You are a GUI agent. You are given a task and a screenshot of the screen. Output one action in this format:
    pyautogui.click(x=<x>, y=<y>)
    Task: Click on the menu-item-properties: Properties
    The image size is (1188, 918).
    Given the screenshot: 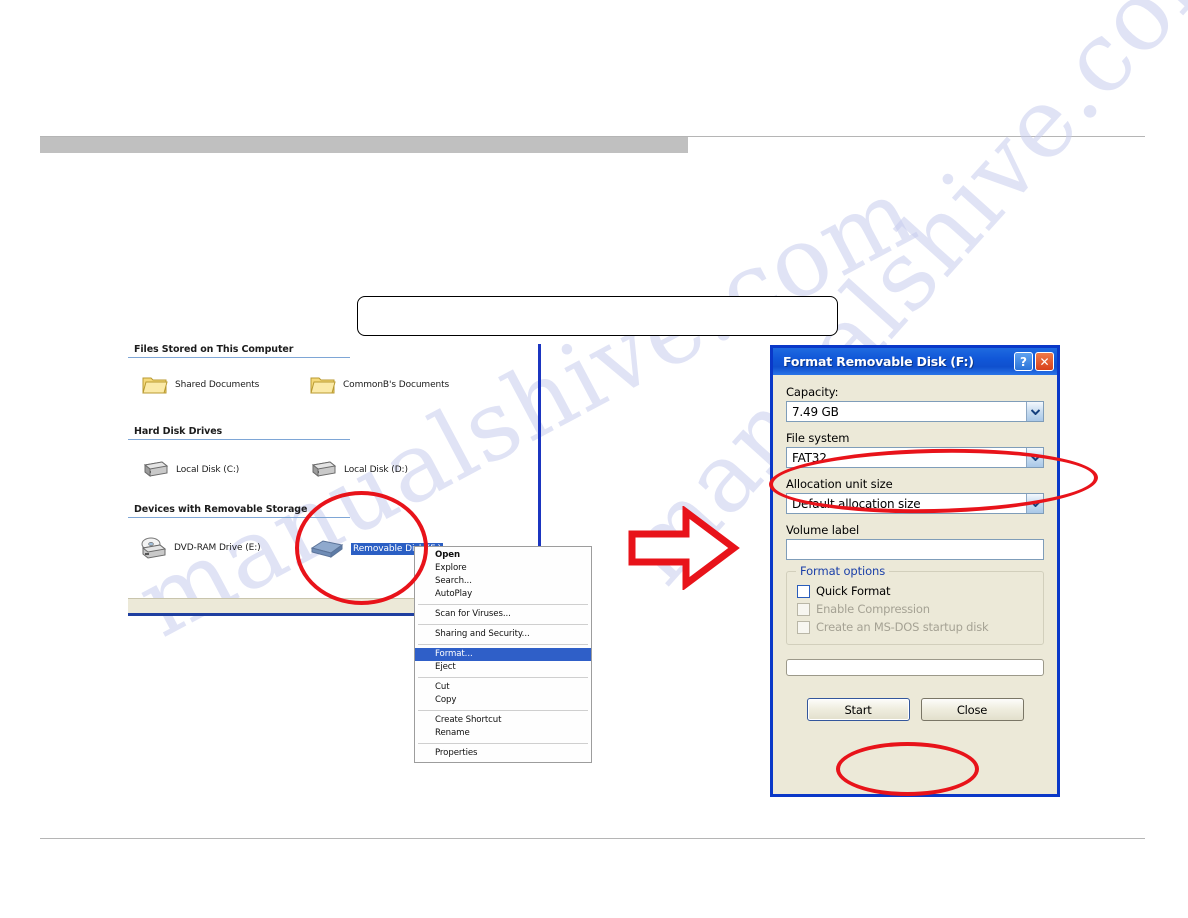 What is the action you would take?
    pyautogui.click(x=503, y=753)
    